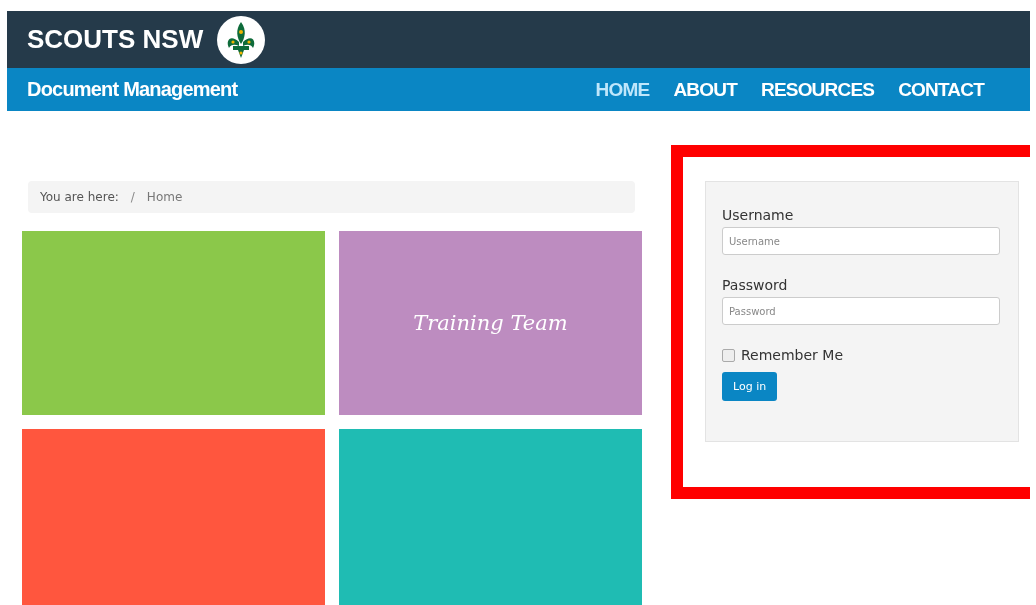 The width and height of the screenshot is (1036, 605). Describe the element at coordinates (750, 386) in the screenshot. I see `login-button: Log in` at that location.